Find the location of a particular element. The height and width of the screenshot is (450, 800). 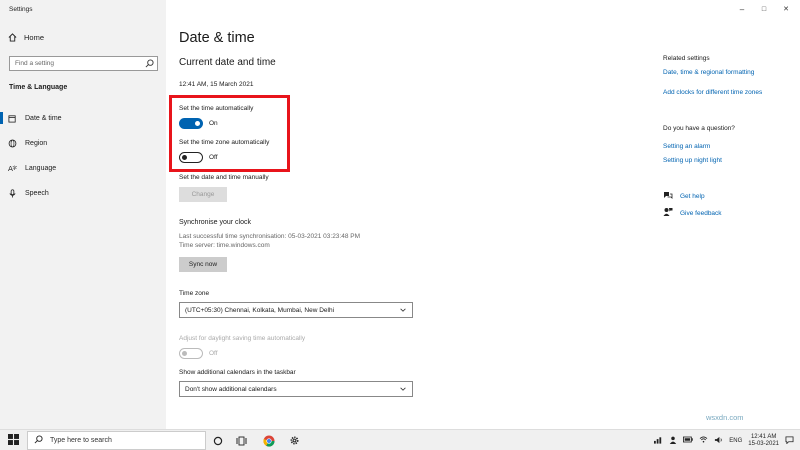

question-heading: Do you have a question? is located at coordinates (699, 128).